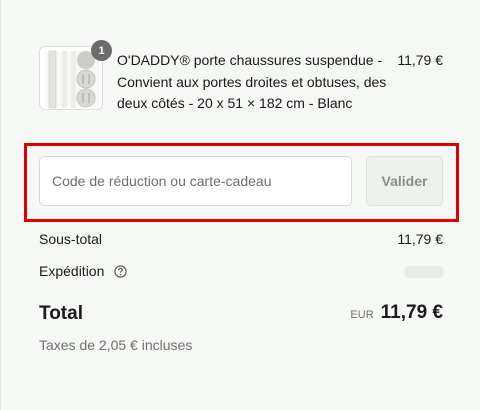  I want to click on quantity-badge: 1, so click(101, 50).